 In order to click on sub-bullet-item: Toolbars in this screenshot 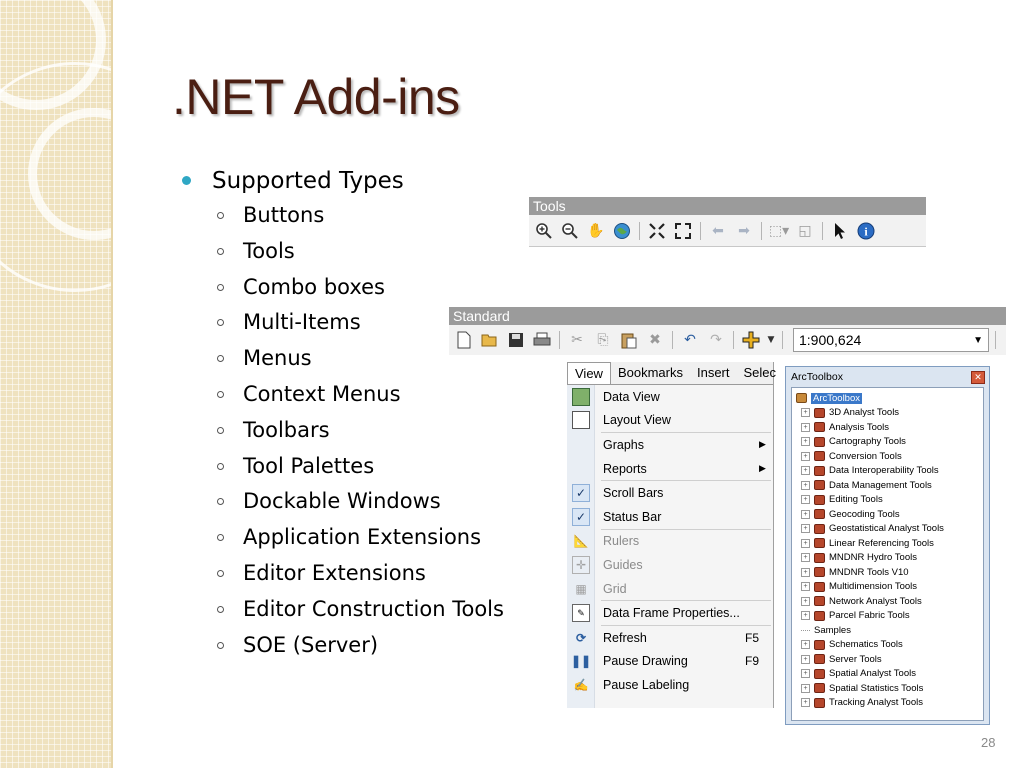, I will do `click(343, 431)`.